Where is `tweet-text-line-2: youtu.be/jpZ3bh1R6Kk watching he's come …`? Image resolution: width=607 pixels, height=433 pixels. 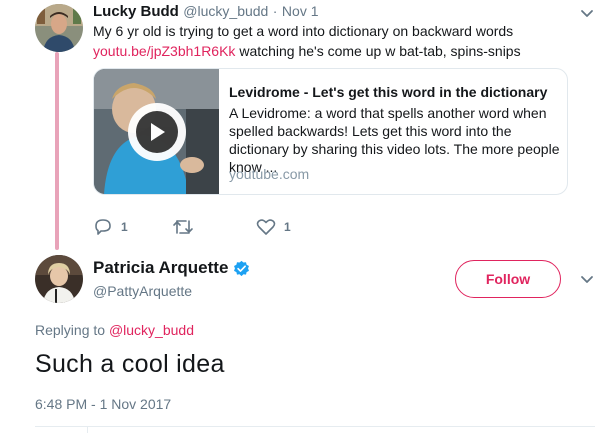 tweet-text-line-2: youtu.be/jpZ3bh1R6Kk watching he's come … is located at coordinates (307, 51).